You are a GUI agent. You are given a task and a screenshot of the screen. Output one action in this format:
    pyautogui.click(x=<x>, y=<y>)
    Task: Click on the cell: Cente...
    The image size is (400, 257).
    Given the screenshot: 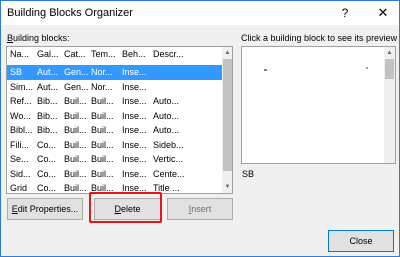 What is the action you would take?
    pyautogui.click(x=169, y=173)
    